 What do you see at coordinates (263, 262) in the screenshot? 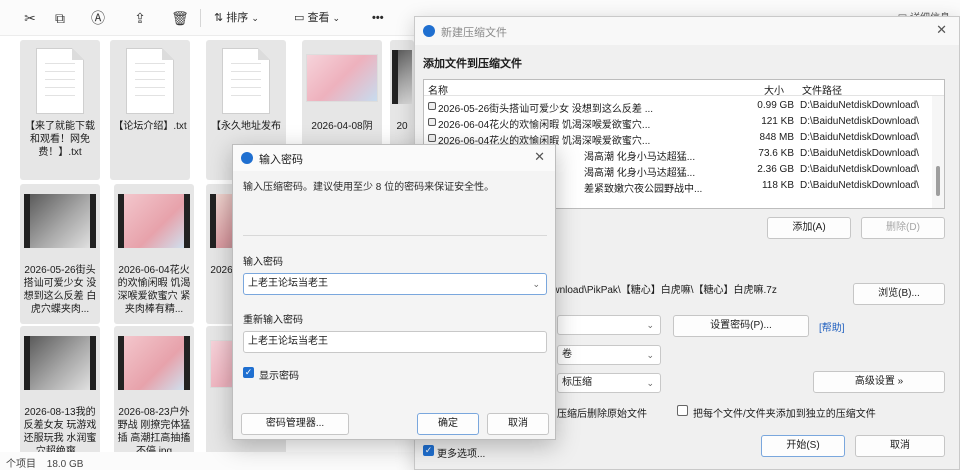
I see `password-label: 输入密码` at bounding box center [263, 262].